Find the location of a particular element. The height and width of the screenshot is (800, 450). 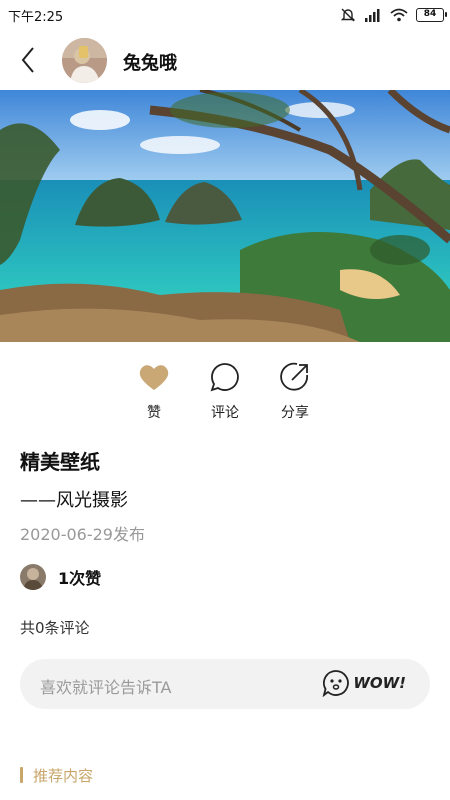

action-bar: 赞 评论 分享 is located at coordinates (225, 395).